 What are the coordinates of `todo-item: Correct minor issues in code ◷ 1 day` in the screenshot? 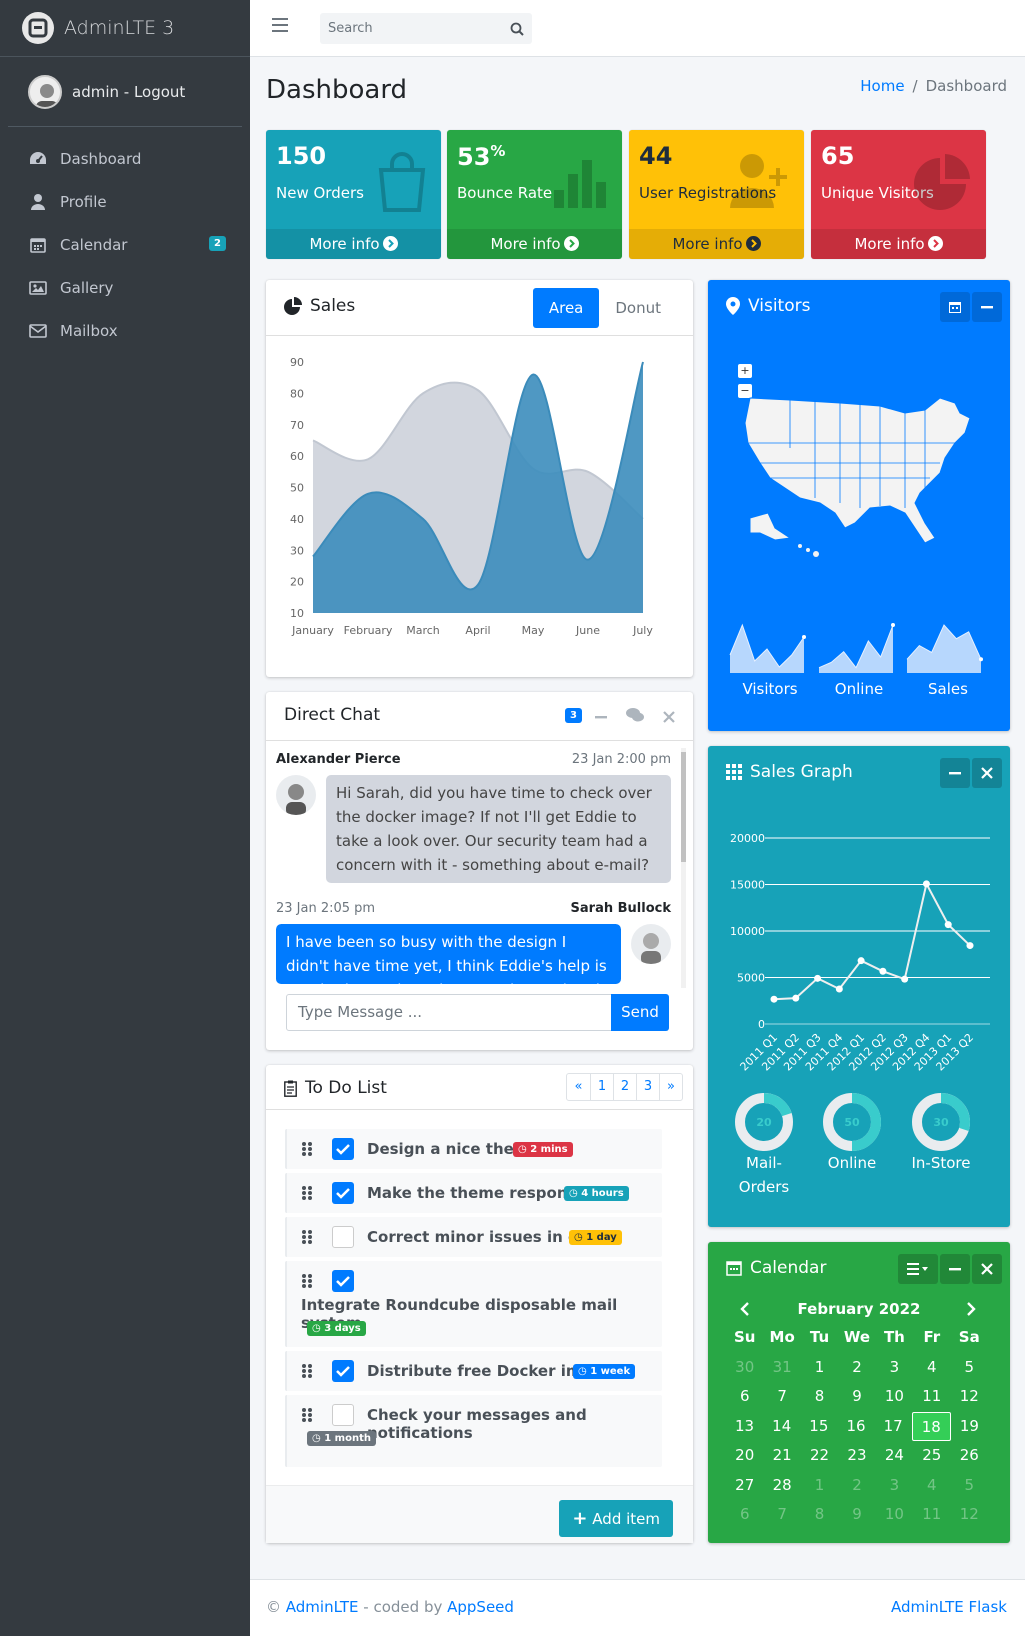 It's located at (473, 1237).